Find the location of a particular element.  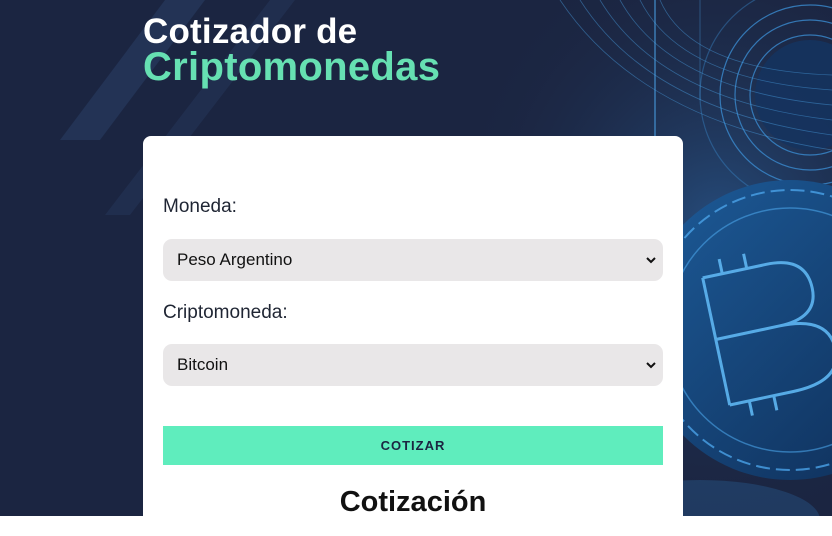

currency-select-value: Peso Argentino is located at coordinates (235, 259).